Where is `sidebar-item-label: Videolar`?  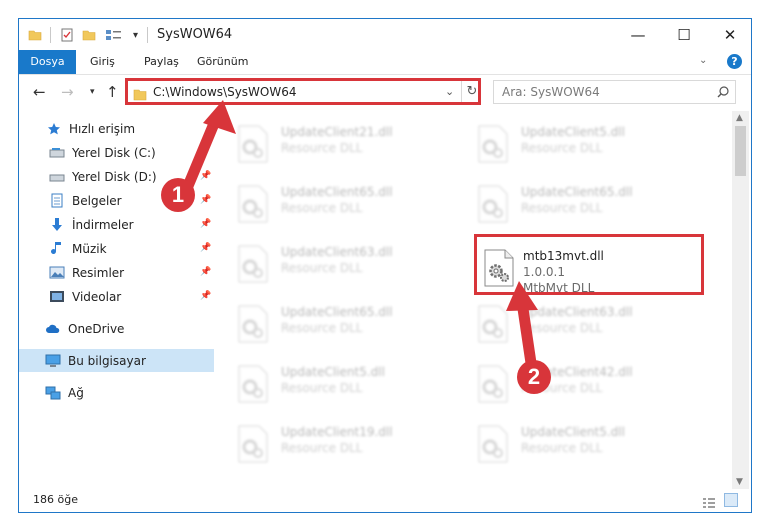
sidebar-item-label: Videolar is located at coordinates (97, 296).